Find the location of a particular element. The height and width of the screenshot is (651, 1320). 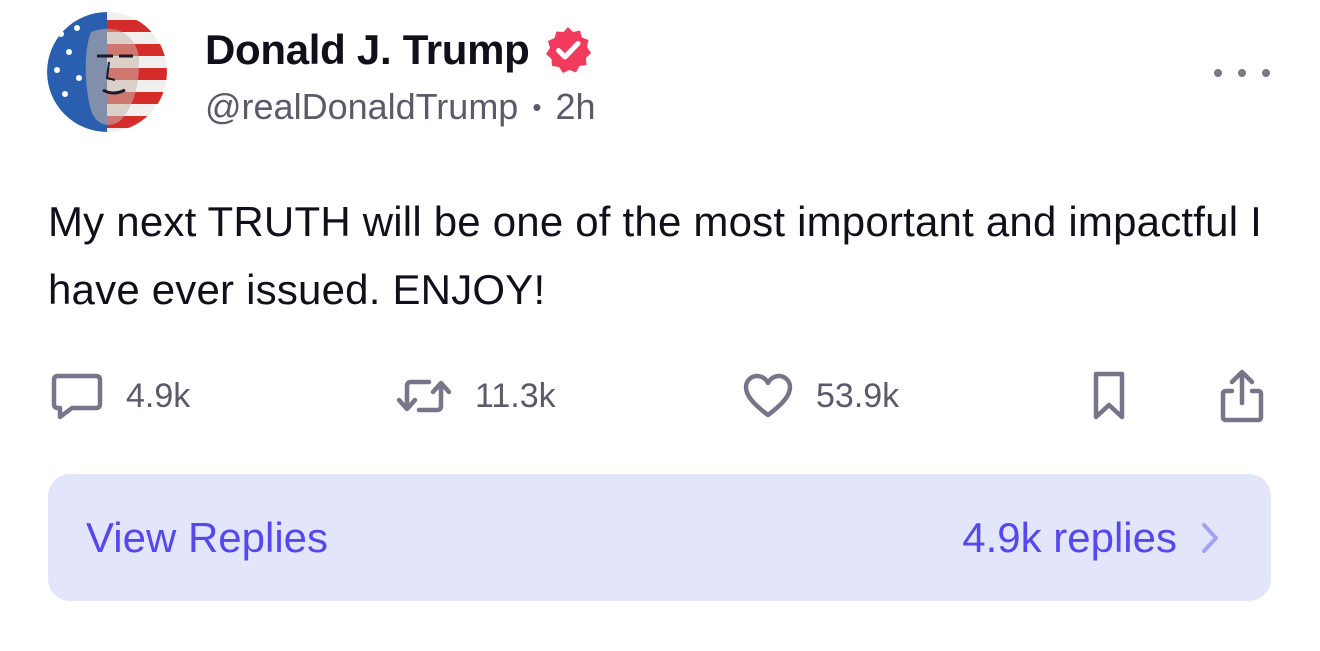

view-replies-label: View Replies is located at coordinates (207, 537).